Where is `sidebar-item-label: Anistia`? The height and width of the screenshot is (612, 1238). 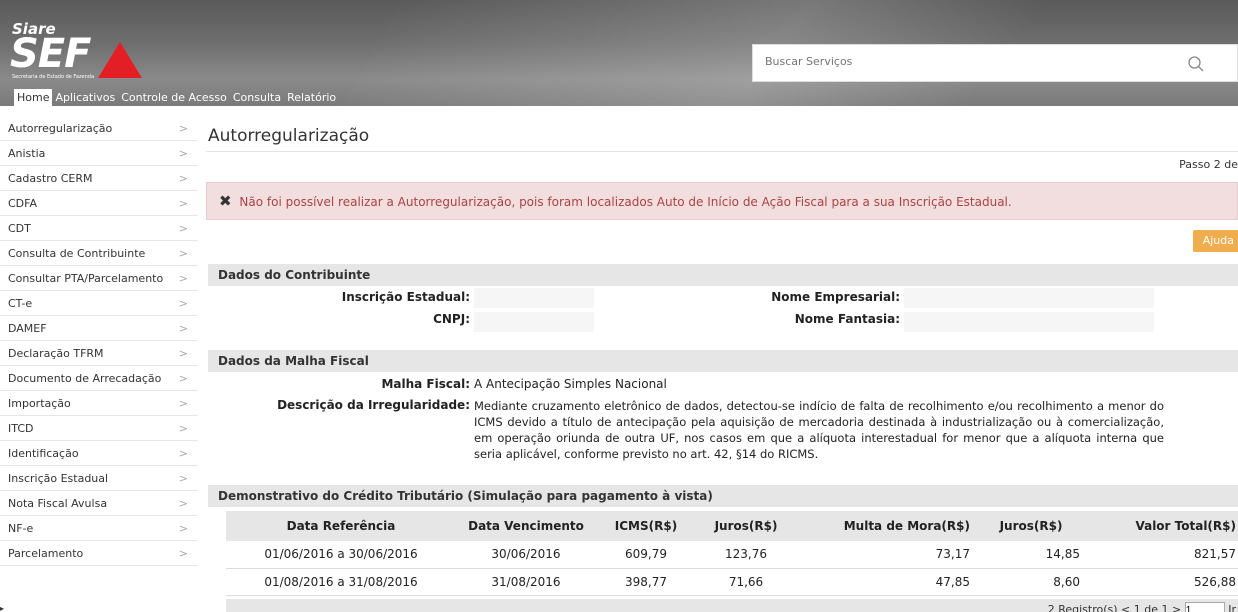 sidebar-item-label: Anistia is located at coordinates (27, 153).